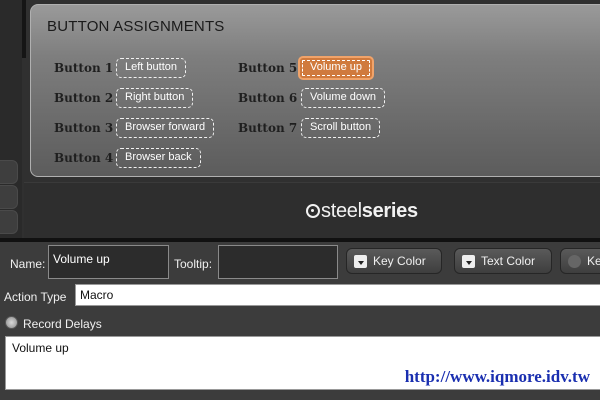  I want to click on name-label: Name:, so click(28, 264).